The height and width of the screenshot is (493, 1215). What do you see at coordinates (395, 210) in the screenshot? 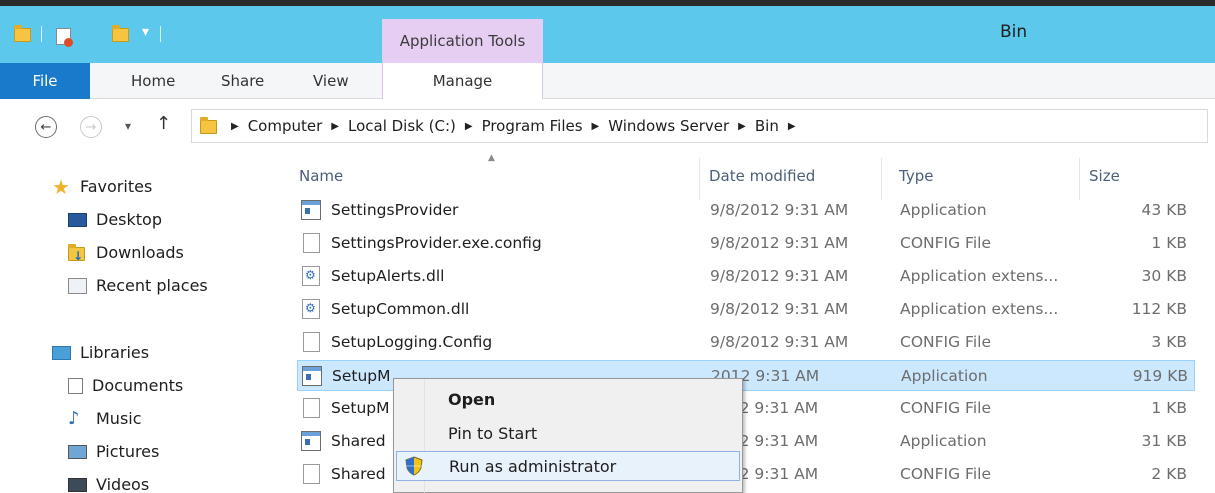
I see `file-name: SettingsProvider` at bounding box center [395, 210].